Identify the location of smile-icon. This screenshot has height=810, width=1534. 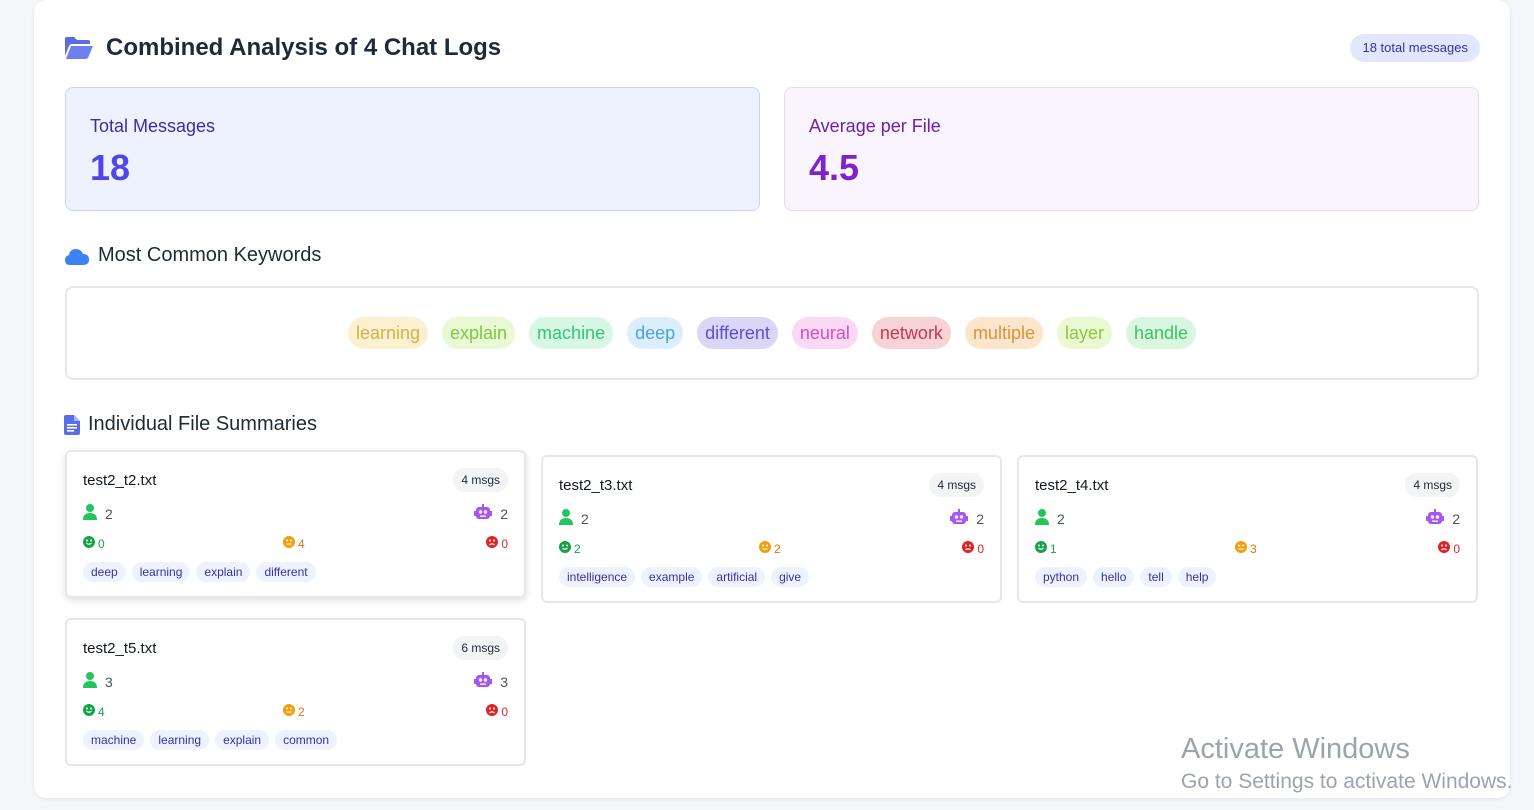
(565, 548).